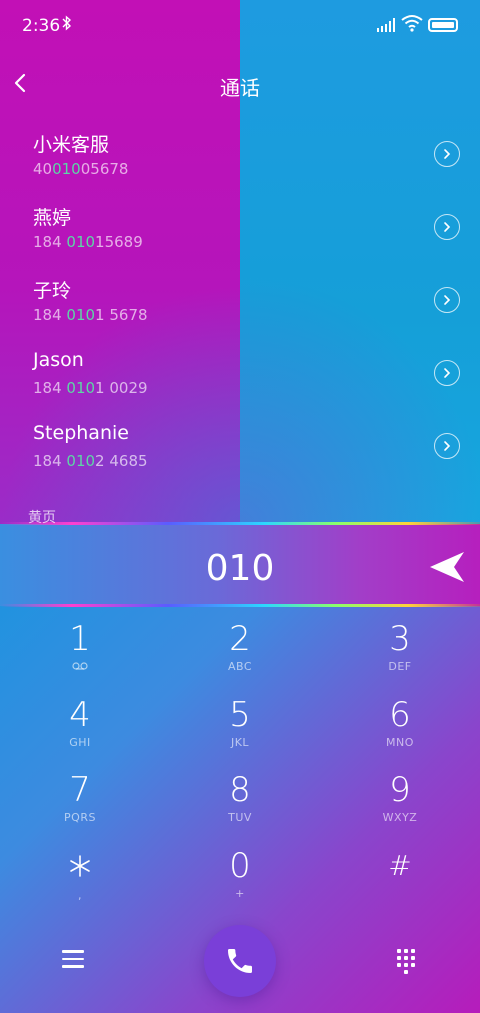 The width and height of the screenshot is (480, 1013). I want to click on key-8: 8 TUV, so click(240, 796).